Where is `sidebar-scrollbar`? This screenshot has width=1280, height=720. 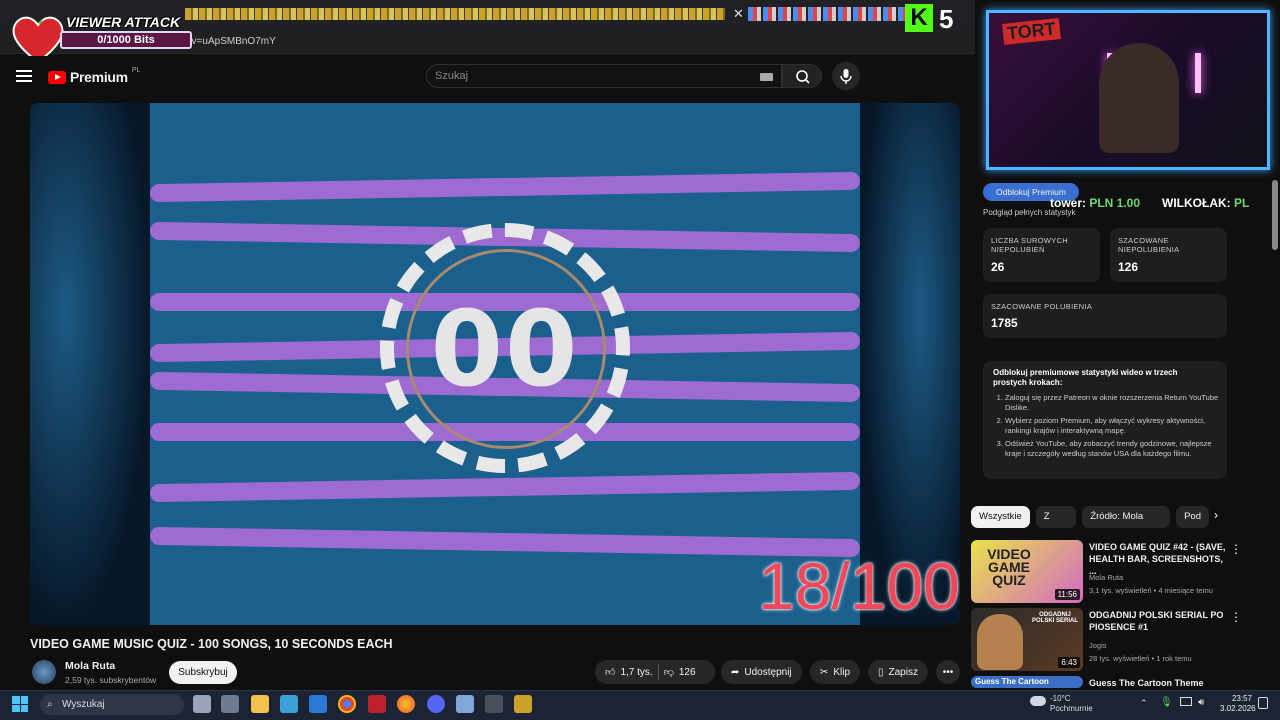
sidebar-scrollbar is located at coordinates (1275, 215).